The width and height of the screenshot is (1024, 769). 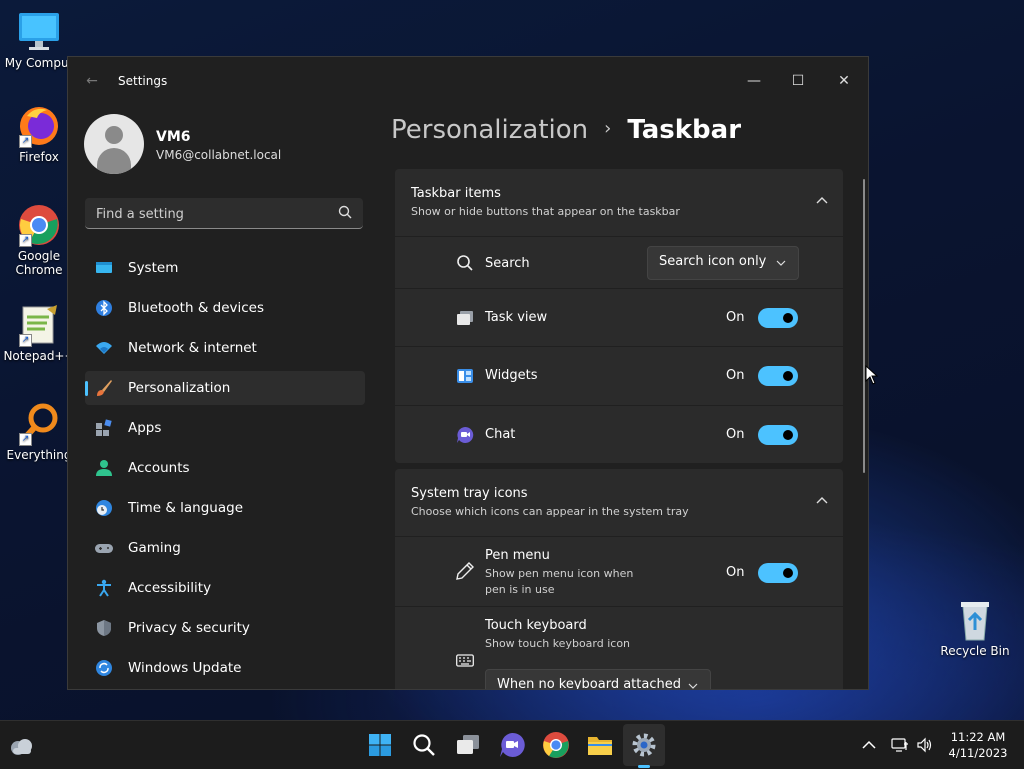 I want to click on minimize-button: —, so click(x=754, y=81).